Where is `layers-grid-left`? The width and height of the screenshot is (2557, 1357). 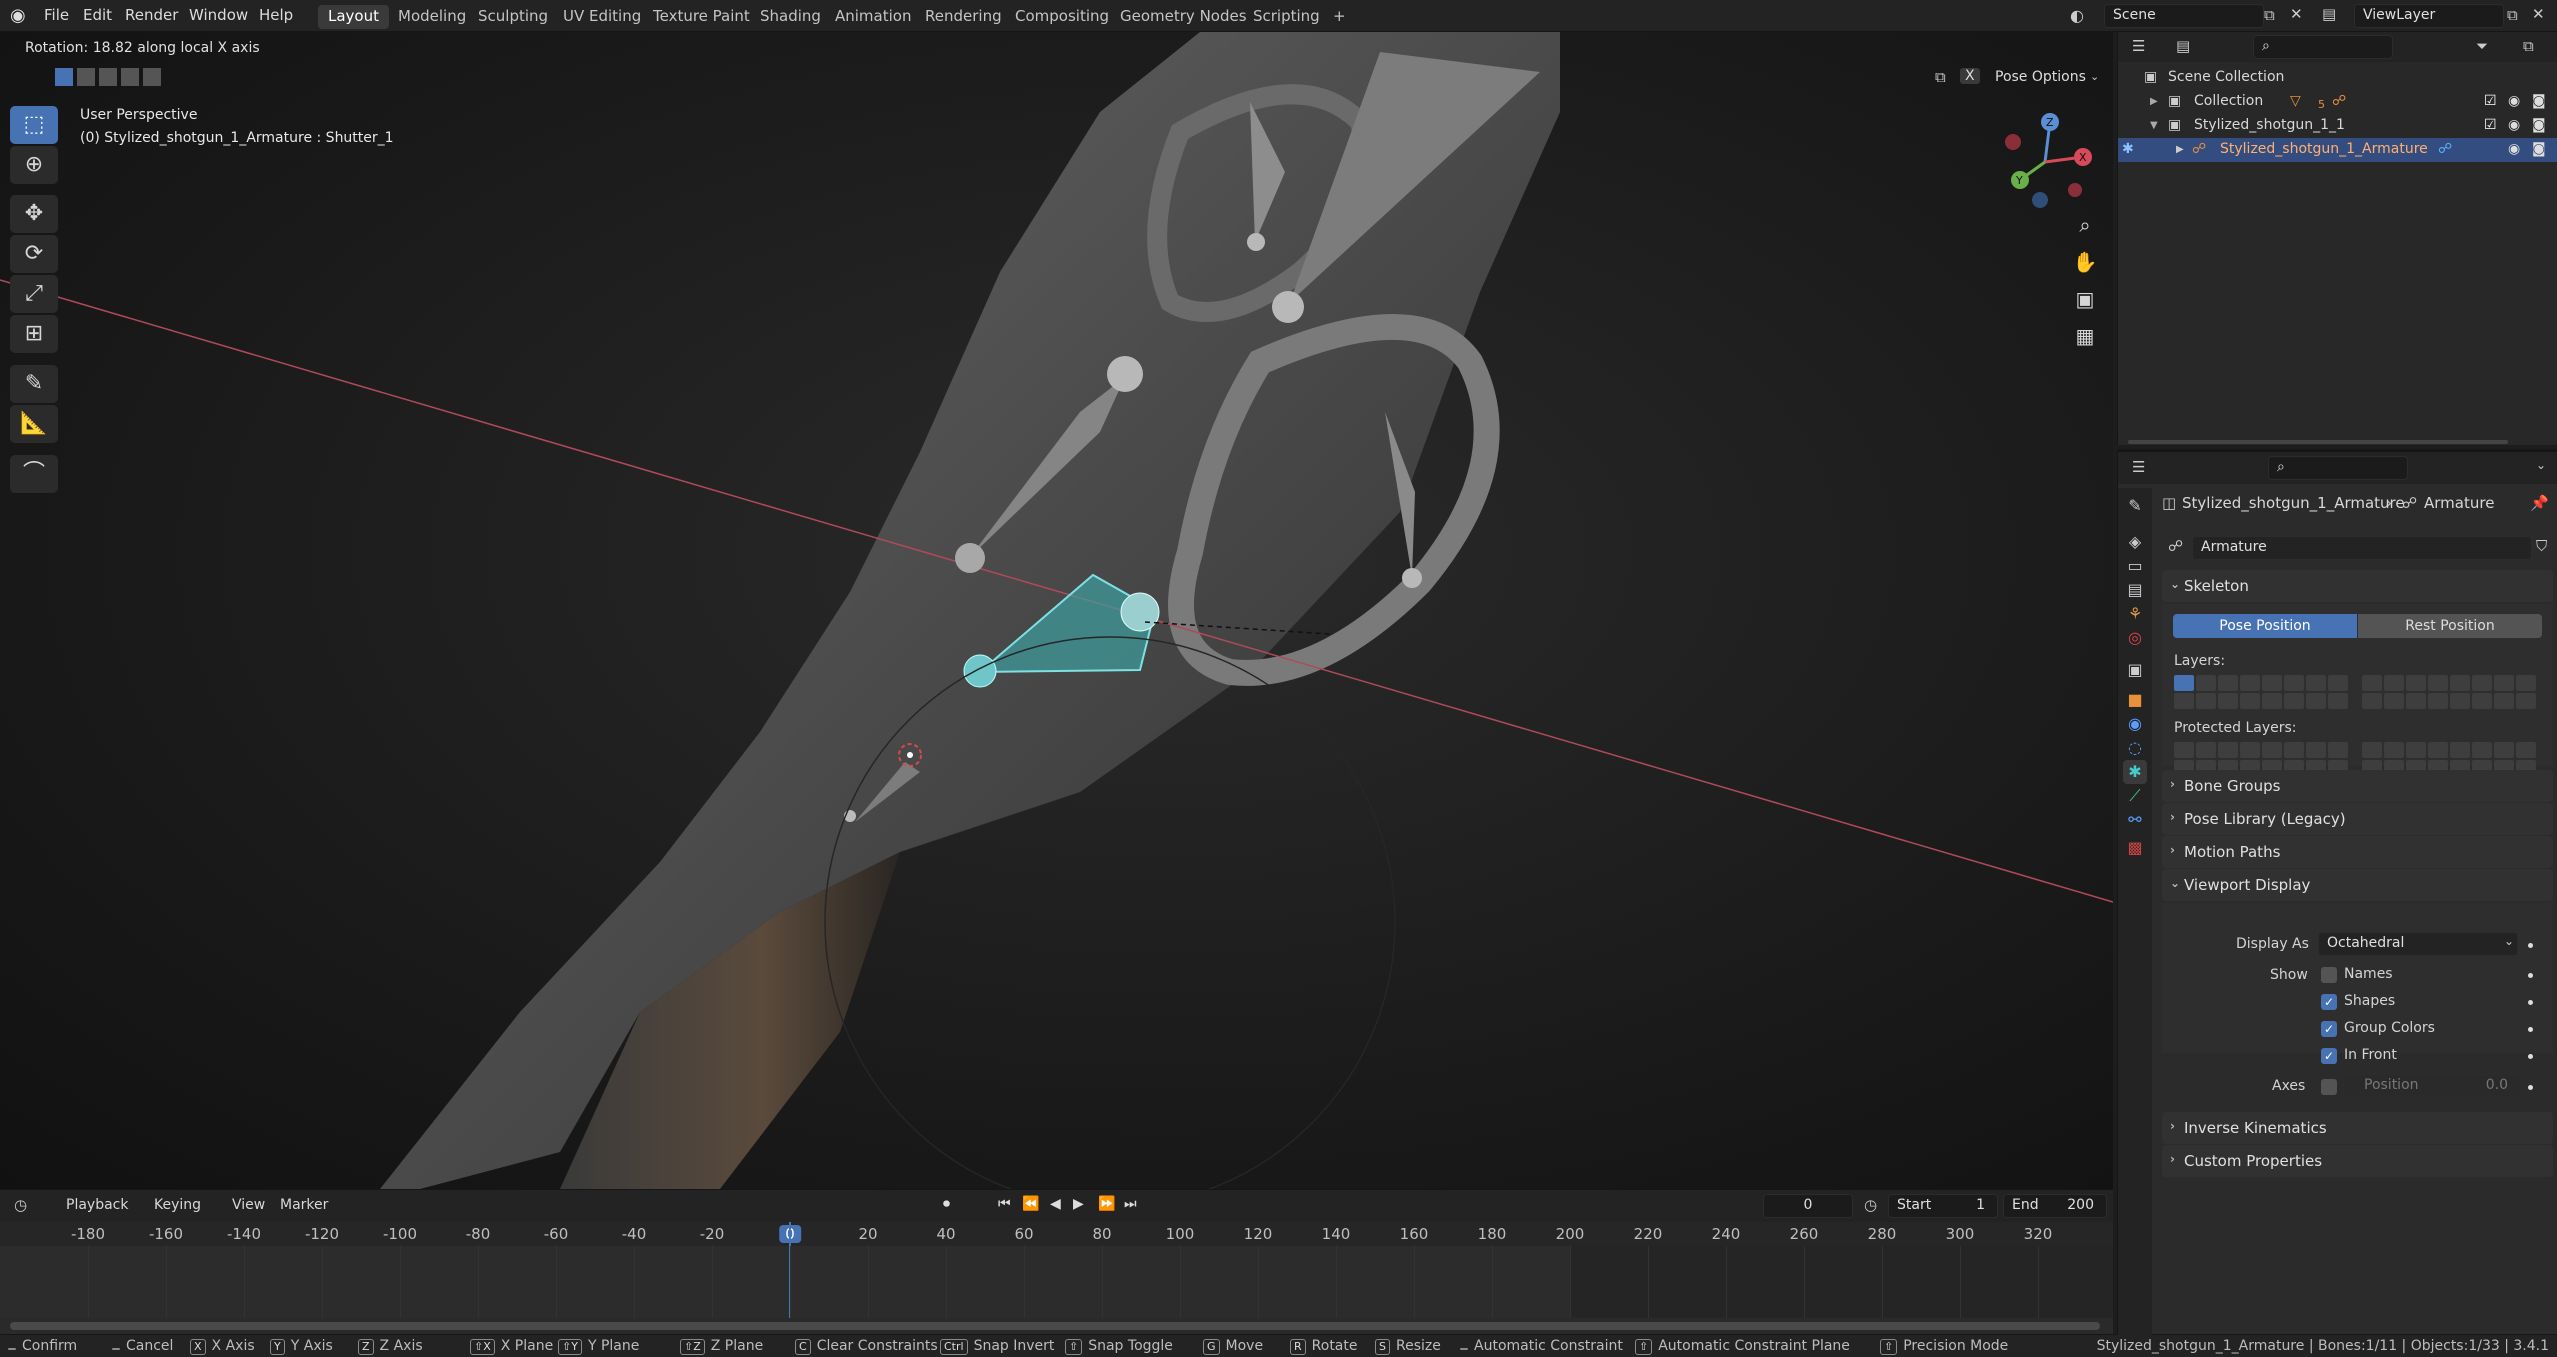
layers-grid-left is located at coordinates (2261, 692).